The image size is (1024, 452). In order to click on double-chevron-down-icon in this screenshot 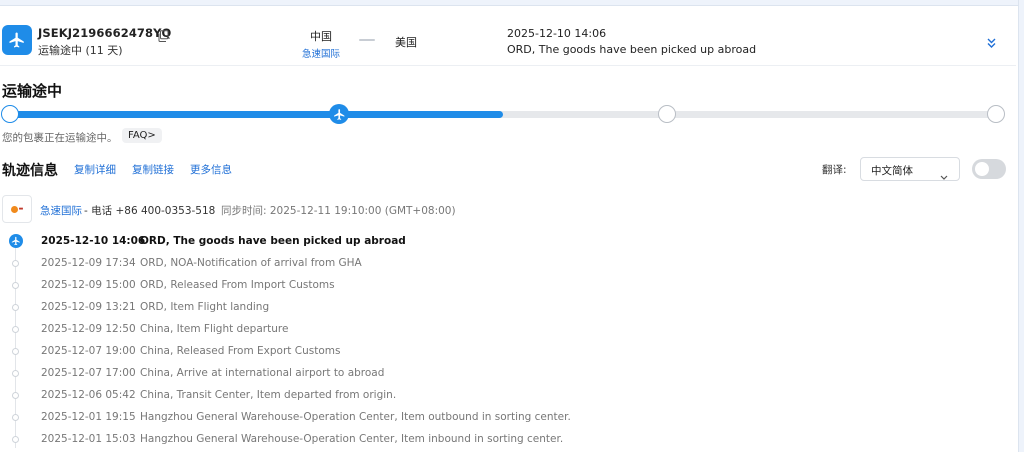, I will do `click(991, 41)`.